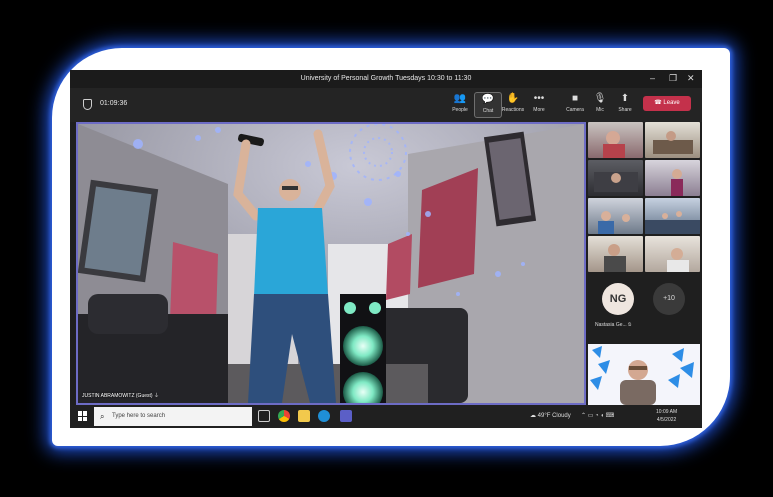 This screenshot has height=497, width=773. Describe the element at coordinates (610, 416) in the screenshot. I see `keyboard-icon: ⌨` at that location.